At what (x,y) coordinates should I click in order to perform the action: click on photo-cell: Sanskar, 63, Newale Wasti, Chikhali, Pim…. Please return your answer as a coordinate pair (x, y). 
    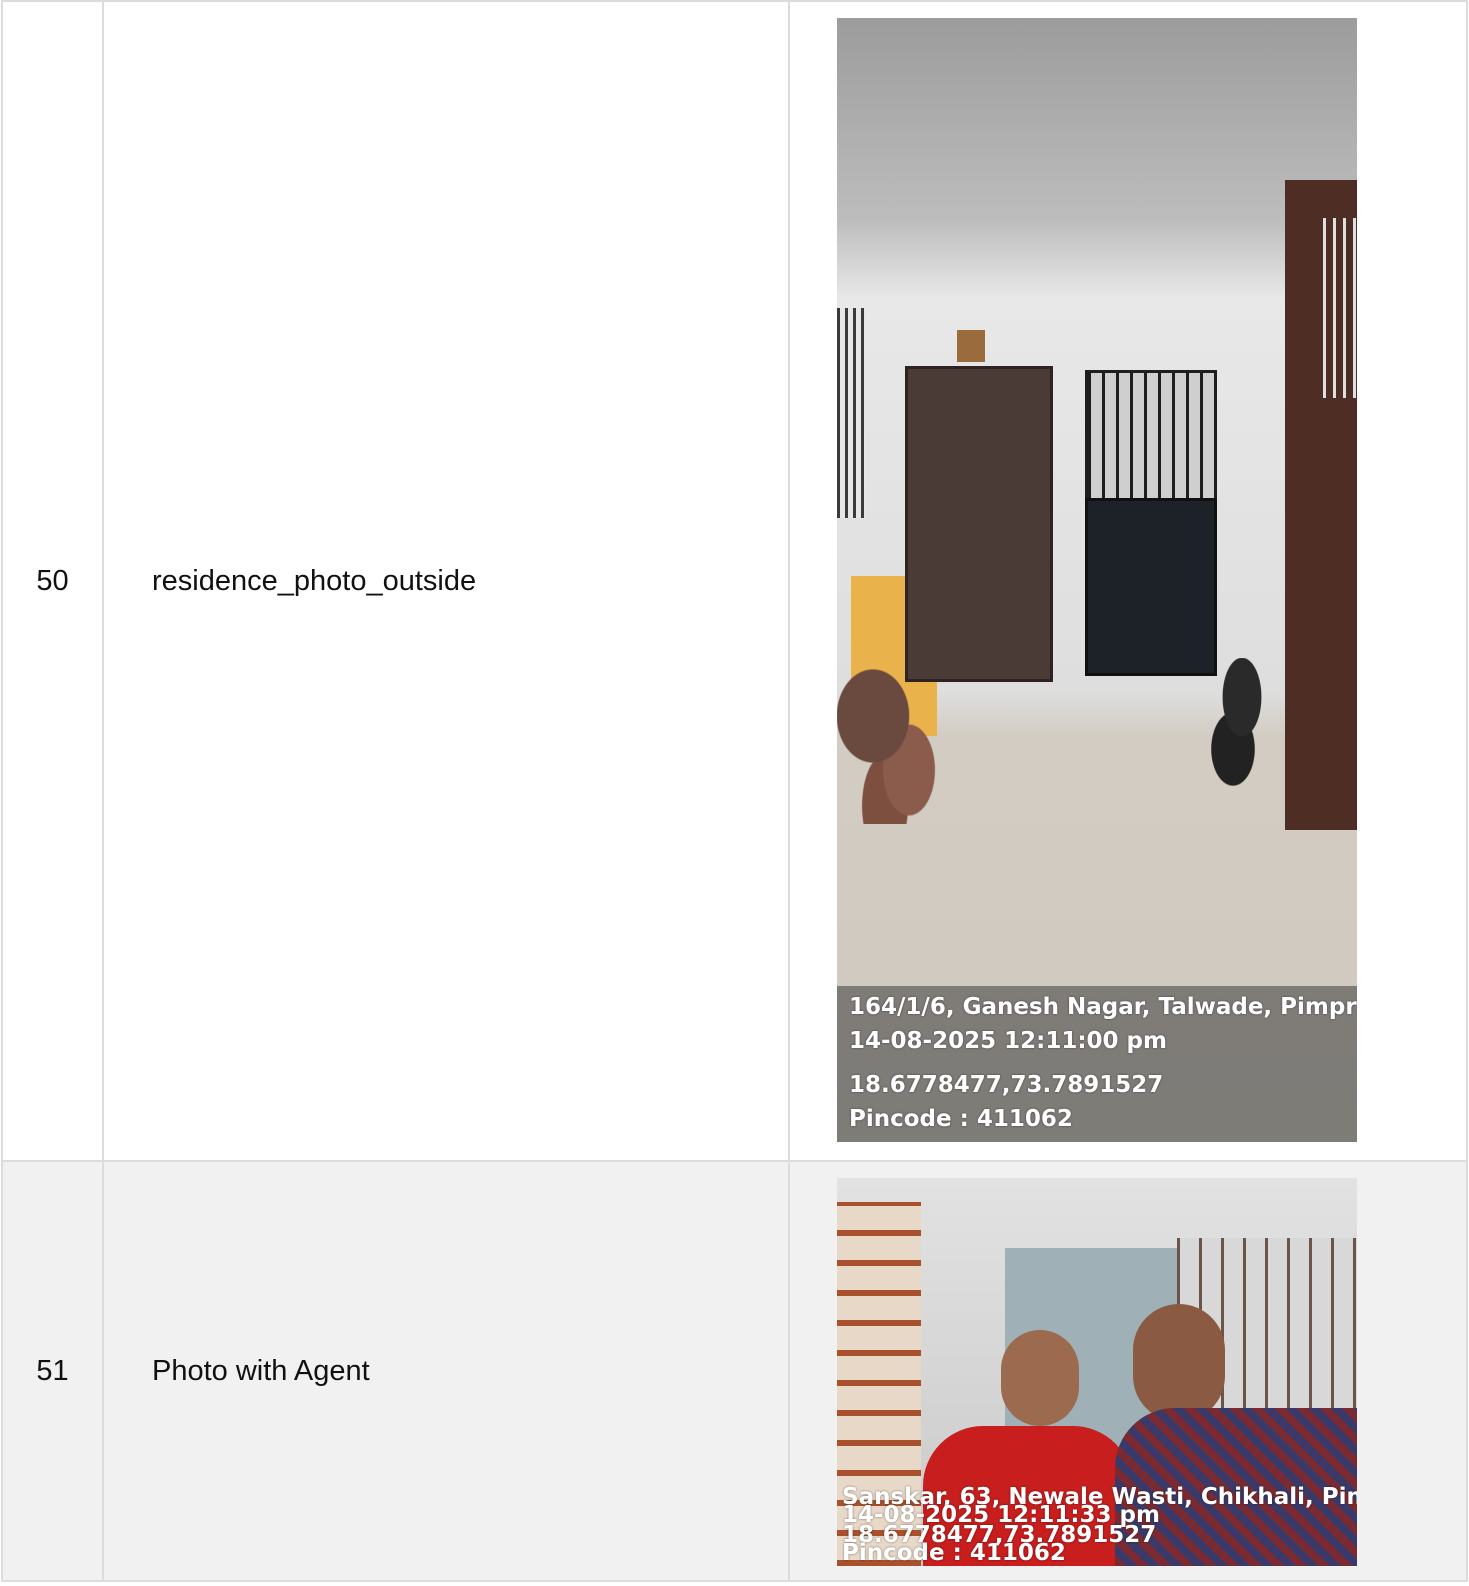
    Looking at the image, I should click on (1128, 1371).